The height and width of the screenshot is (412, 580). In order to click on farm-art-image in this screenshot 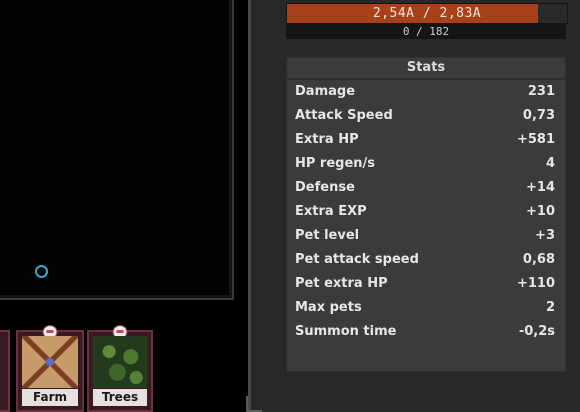, I will do `click(50, 362)`.